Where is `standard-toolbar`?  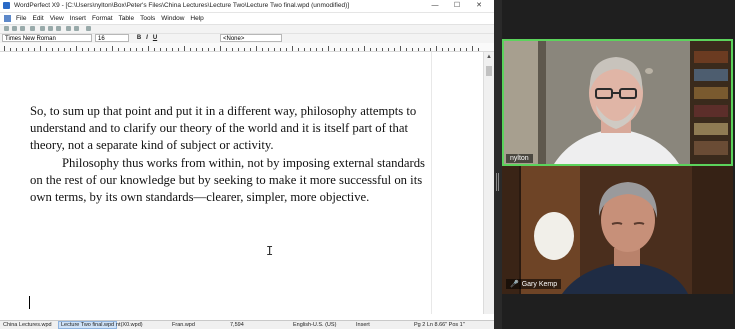
standard-toolbar is located at coordinates (247, 28).